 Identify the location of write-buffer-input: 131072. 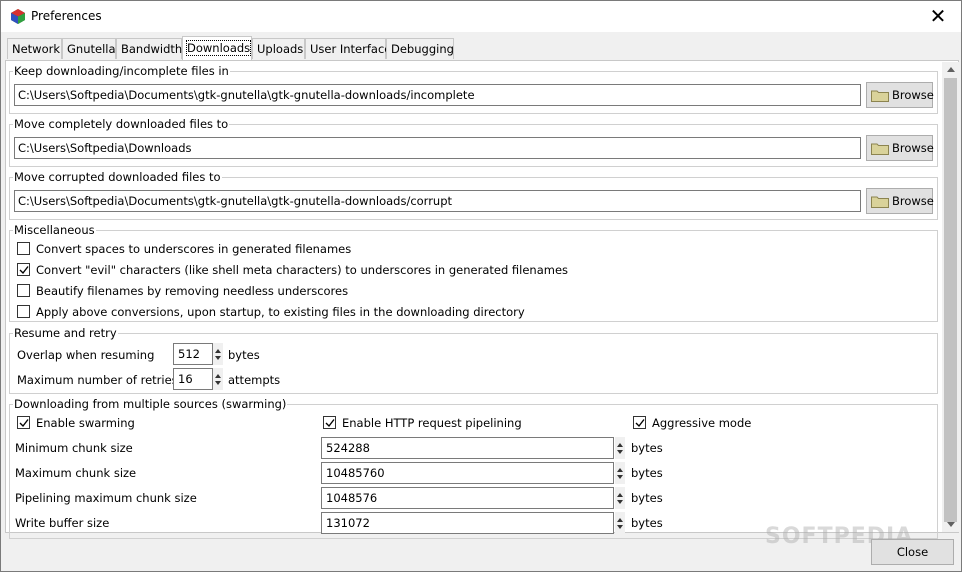
(467, 523).